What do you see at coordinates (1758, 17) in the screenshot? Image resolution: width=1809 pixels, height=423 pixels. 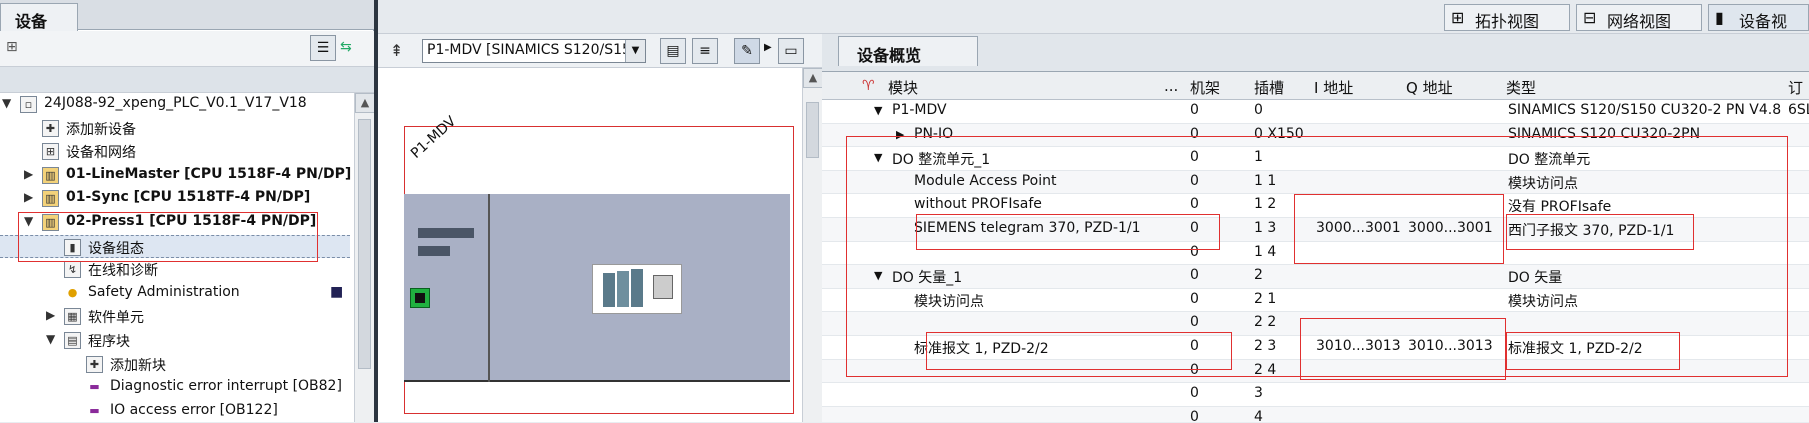 I see `device-view-button: ▮ 设备视` at bounding box center [1758, 17].